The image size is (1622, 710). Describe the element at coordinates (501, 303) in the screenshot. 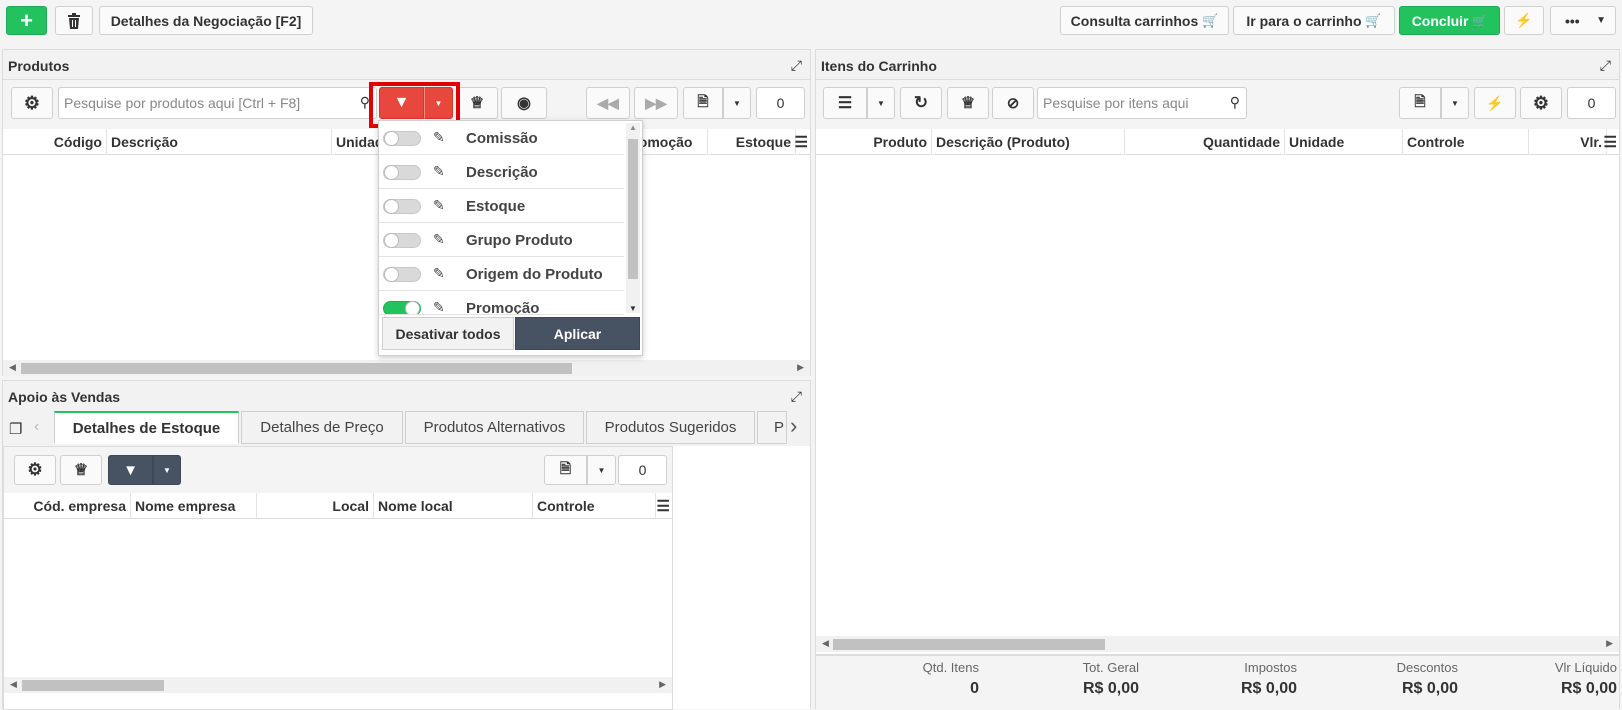

I see `filter-item-promocao: ✎ Promoção` at that location.